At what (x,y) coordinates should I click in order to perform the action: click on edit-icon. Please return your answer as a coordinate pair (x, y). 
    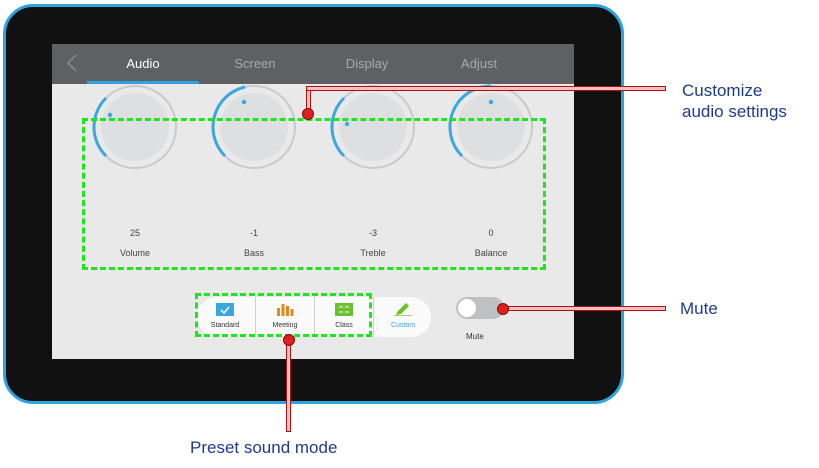
    Looking at the image, I should click on (403, 309).